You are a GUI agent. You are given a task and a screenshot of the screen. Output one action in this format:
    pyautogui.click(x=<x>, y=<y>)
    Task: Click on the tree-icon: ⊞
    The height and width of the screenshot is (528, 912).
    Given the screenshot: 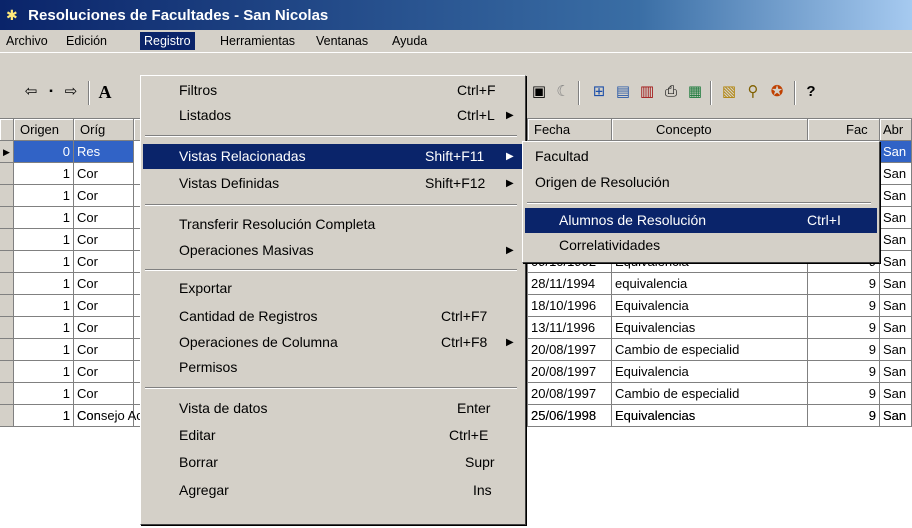 What is the action you would take?
    pyautogui.click(x=599, y=92)
    